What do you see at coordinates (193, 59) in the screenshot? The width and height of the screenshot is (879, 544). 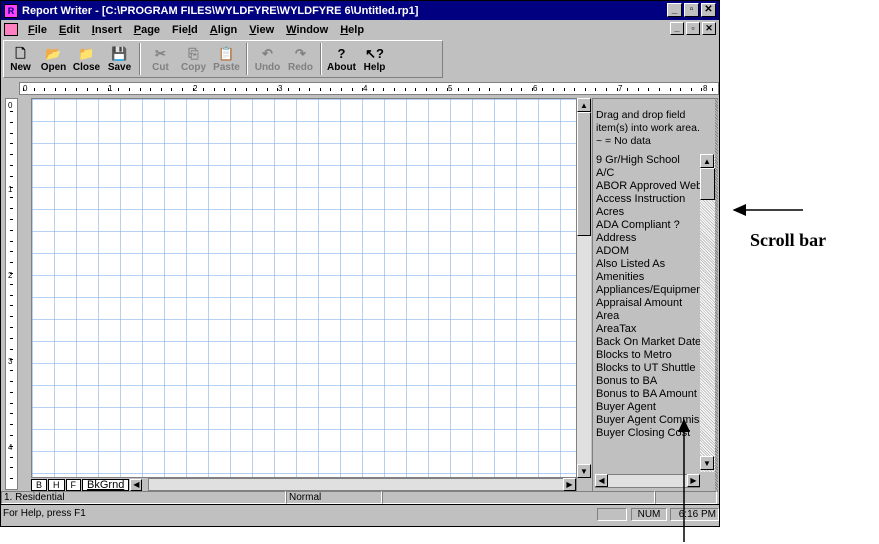 I see `copy-button: ⎘ Copy` at bounding box center [193, 59].